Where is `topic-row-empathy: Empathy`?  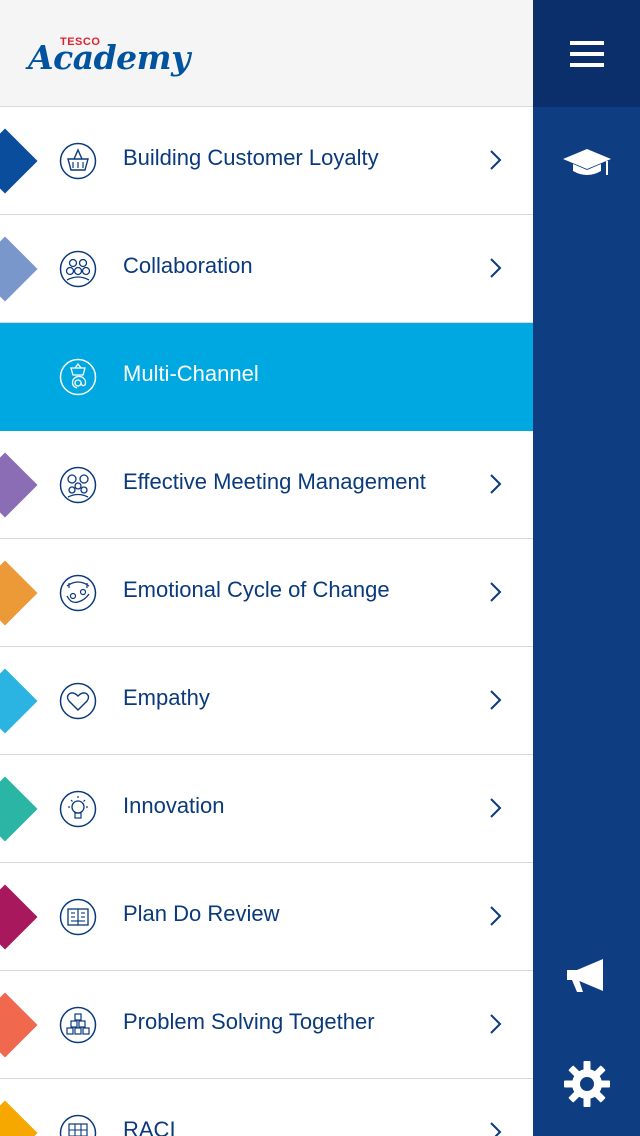 topic-row-empathy: Empathy is located at coordinates (266, 701).